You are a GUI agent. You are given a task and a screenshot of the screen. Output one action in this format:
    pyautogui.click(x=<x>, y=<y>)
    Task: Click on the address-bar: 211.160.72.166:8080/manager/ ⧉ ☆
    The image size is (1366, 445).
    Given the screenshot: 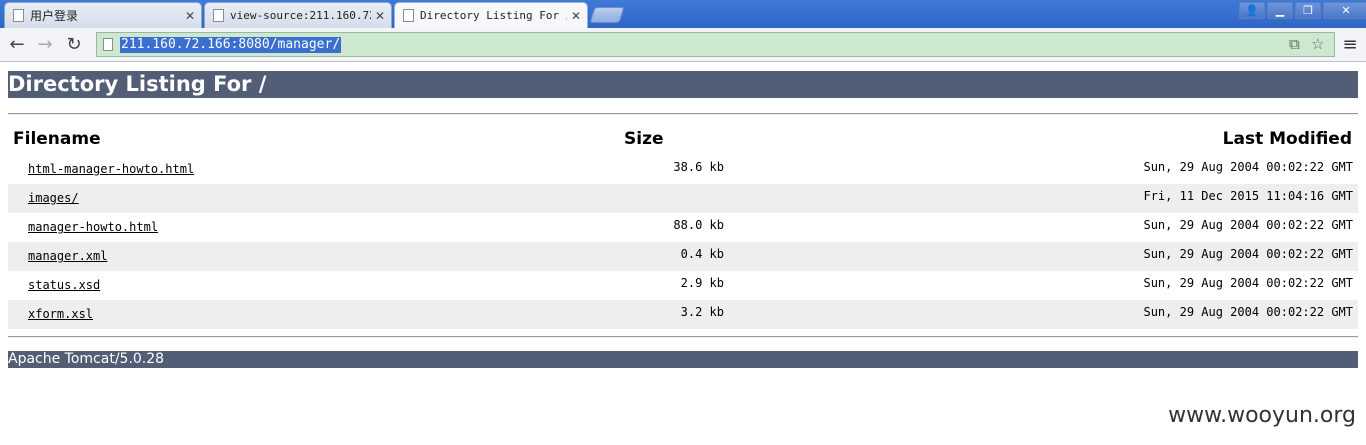 What is the action you would take?
    pyautogui.click(x=715, y=44)
    